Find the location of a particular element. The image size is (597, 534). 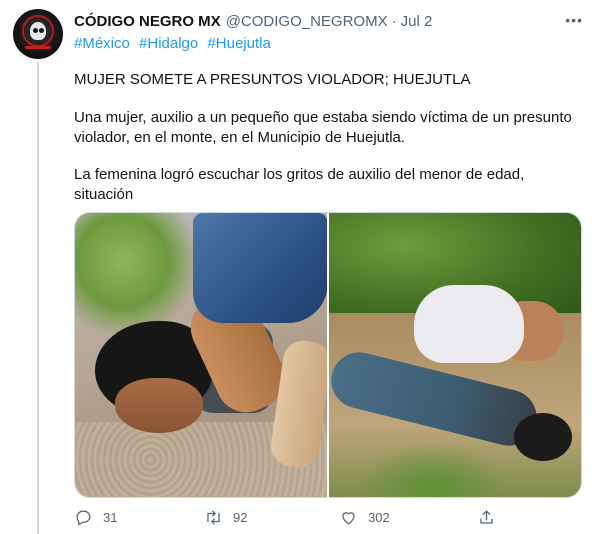

hashtag-line: #México #Hidalgo #Huejutla is located at coordinates (175, 43).